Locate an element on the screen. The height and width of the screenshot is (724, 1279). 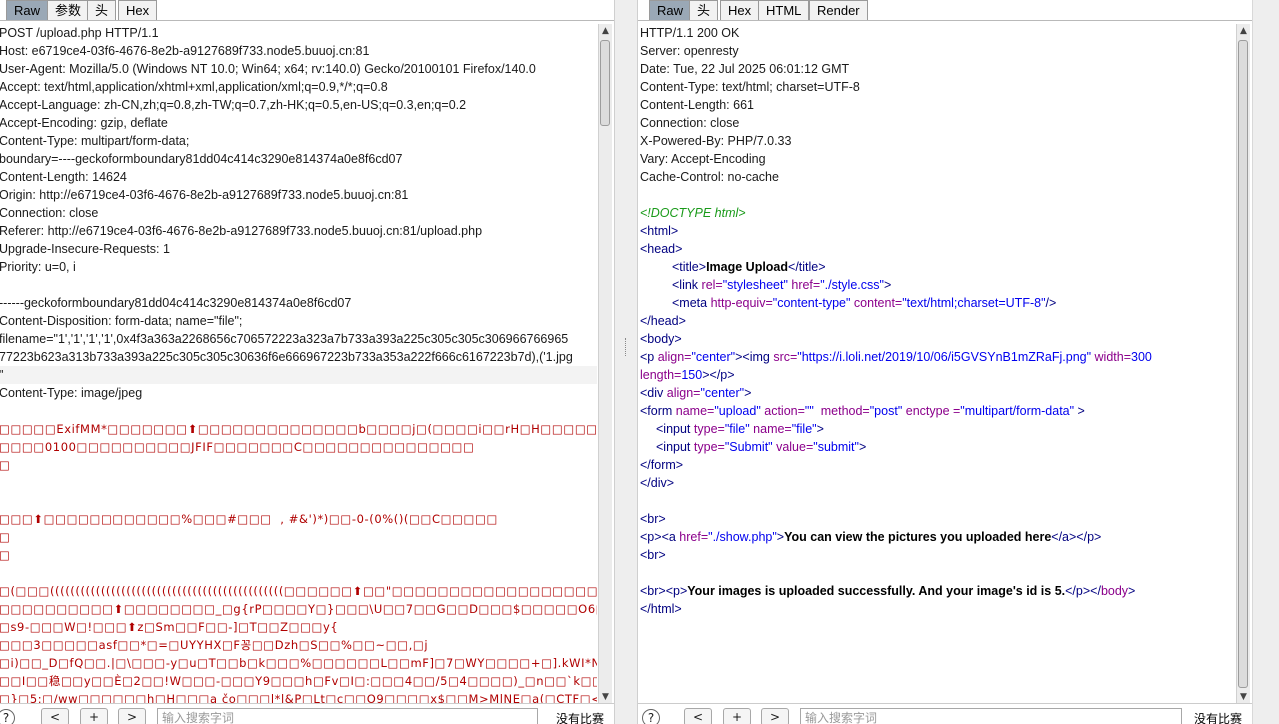
response-header-line: Server: openresty is located at coordinates (689, 51).